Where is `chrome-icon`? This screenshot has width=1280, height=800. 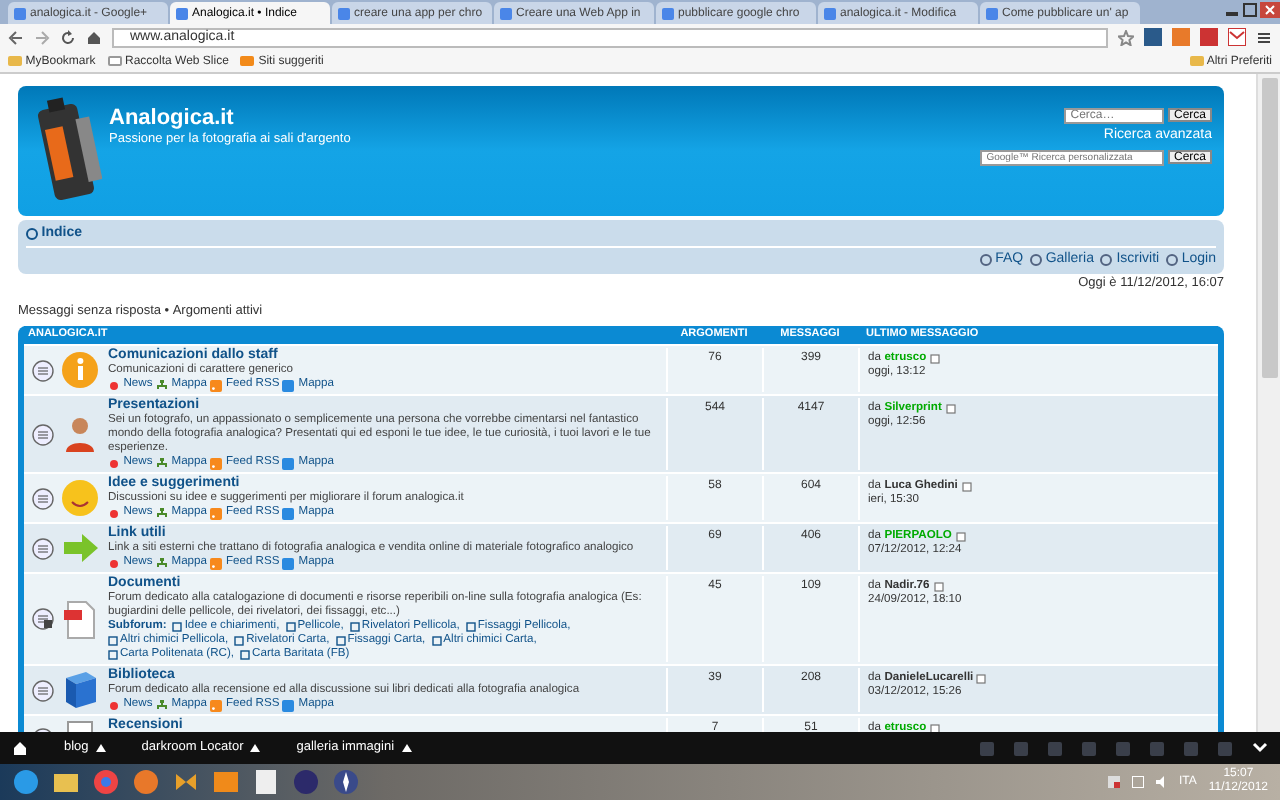
chrome-icon is located at coordinates (106, 782).